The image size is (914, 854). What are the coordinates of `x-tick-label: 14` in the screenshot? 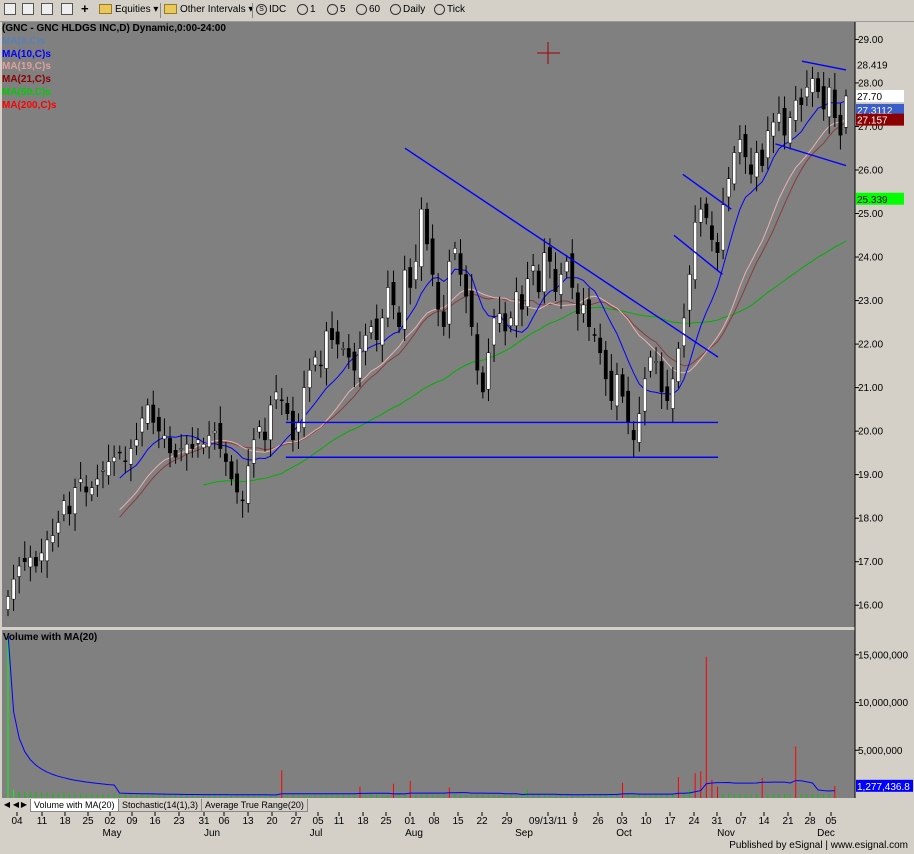 It's located at (764, 821).